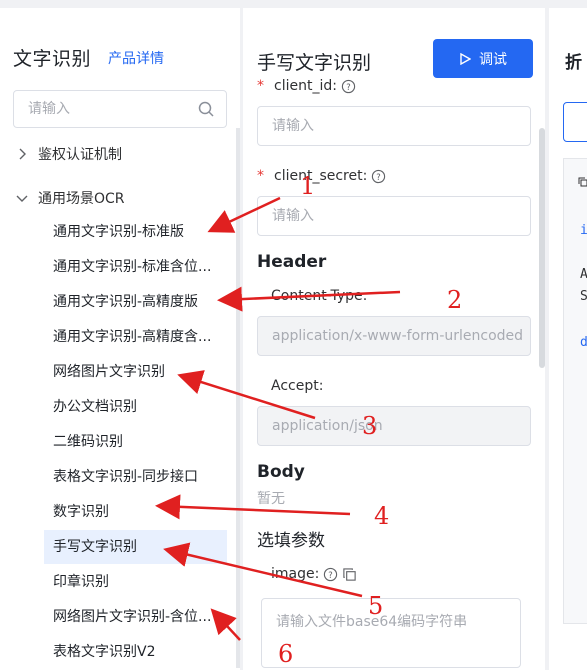 Image resolution: width=587 pixels, height=670 pixels. I want to click on content-type-input, so click(394, 336).